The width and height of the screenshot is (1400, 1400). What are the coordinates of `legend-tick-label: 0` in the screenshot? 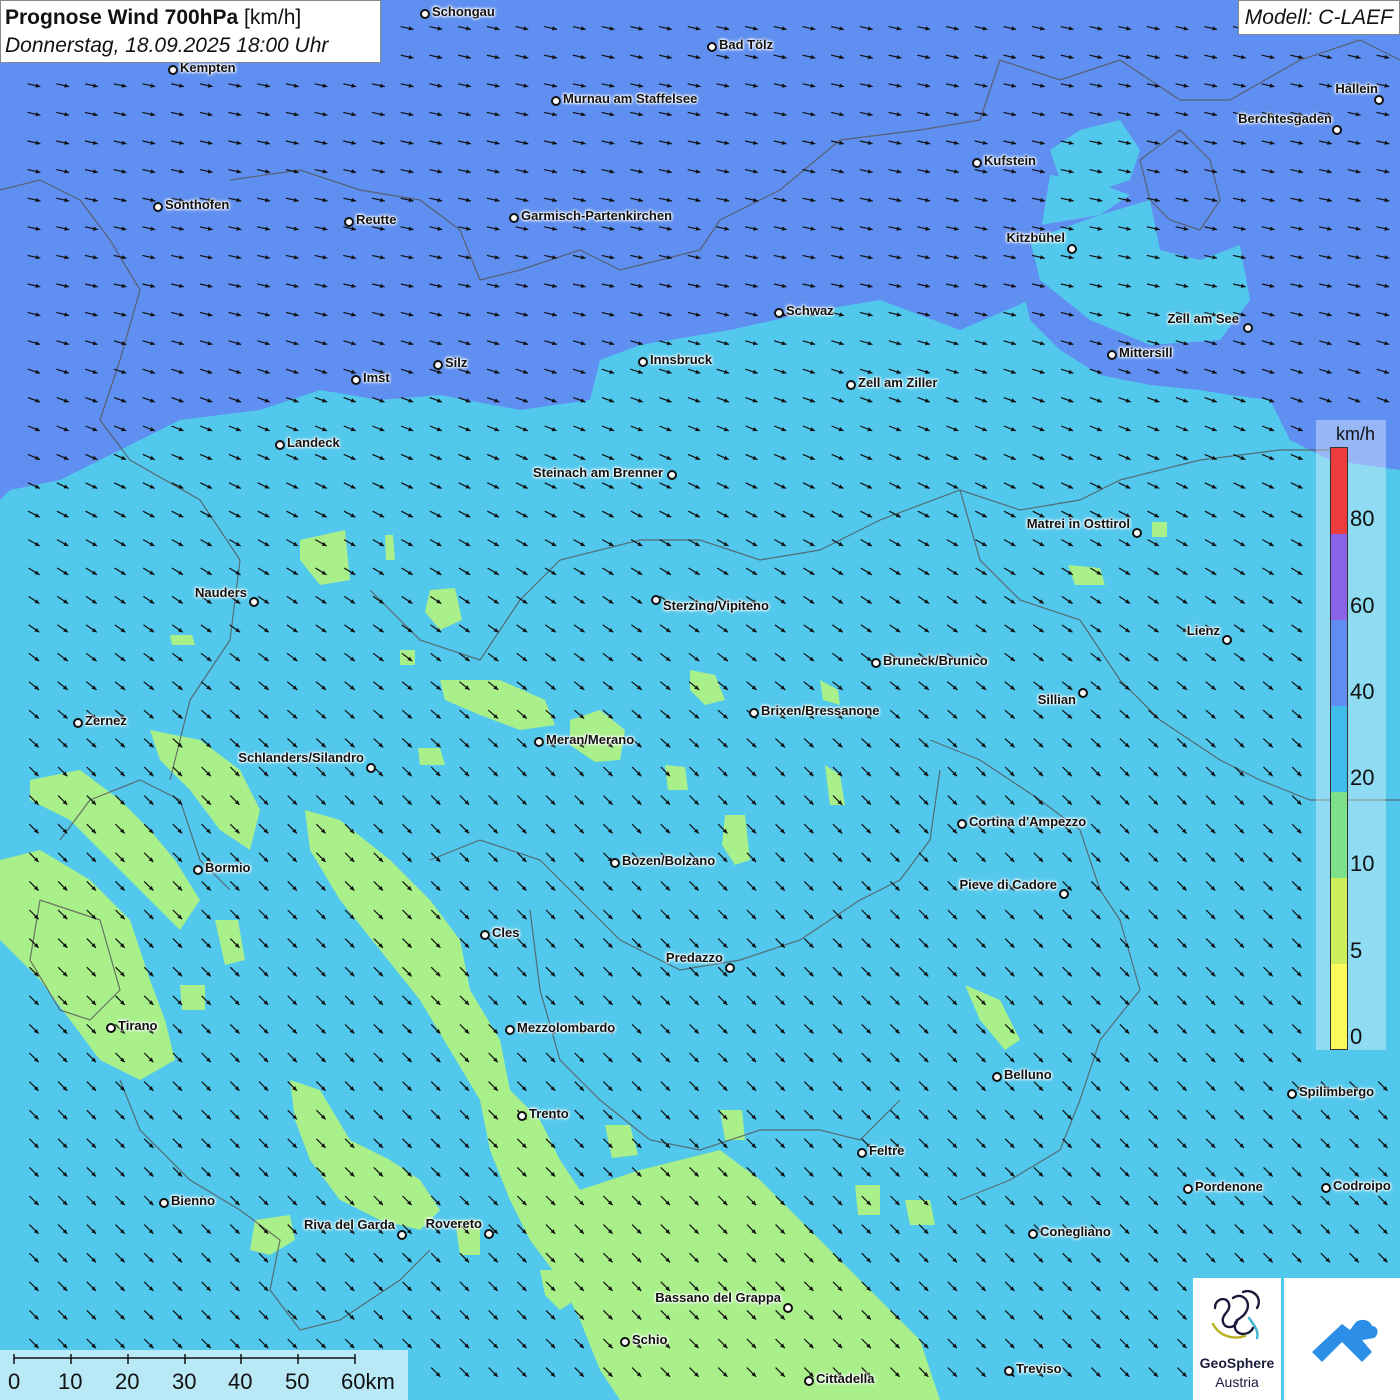 It's located at (1356, 1036).